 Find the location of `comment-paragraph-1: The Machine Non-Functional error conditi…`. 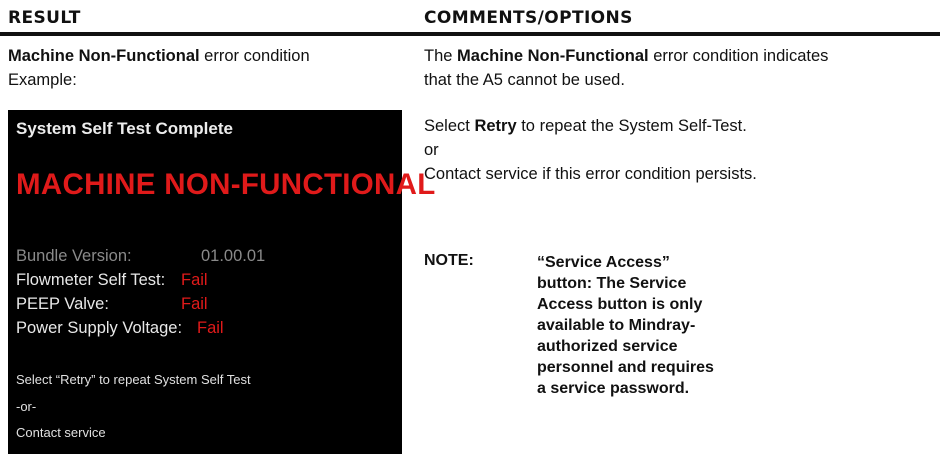

comment-paragraph-1: The Machine Non-Functional error conditi… is located at coordinates (679, 56).